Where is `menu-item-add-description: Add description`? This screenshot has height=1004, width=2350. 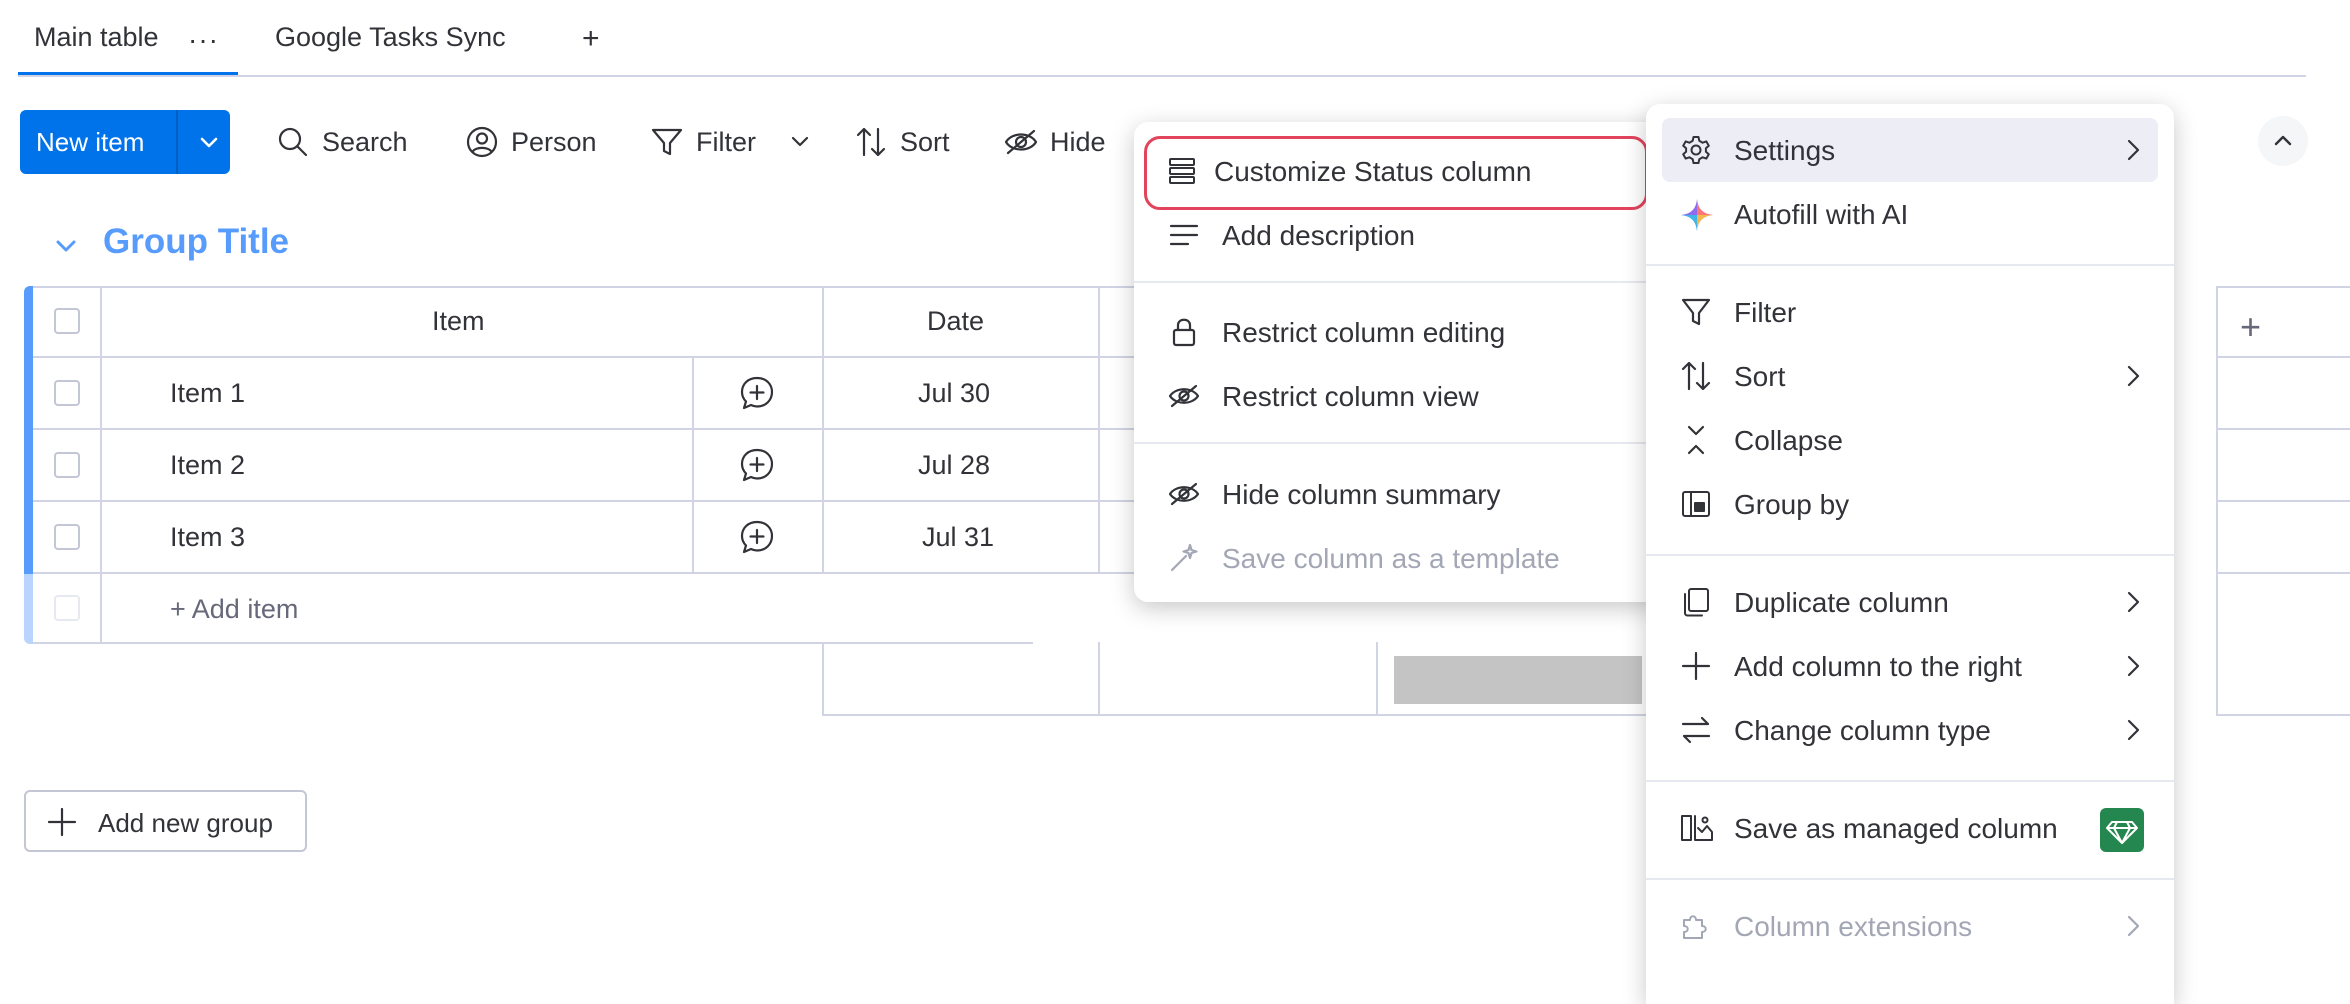
menu-item-add-description: Add description is located at coordinates (1398, 235).